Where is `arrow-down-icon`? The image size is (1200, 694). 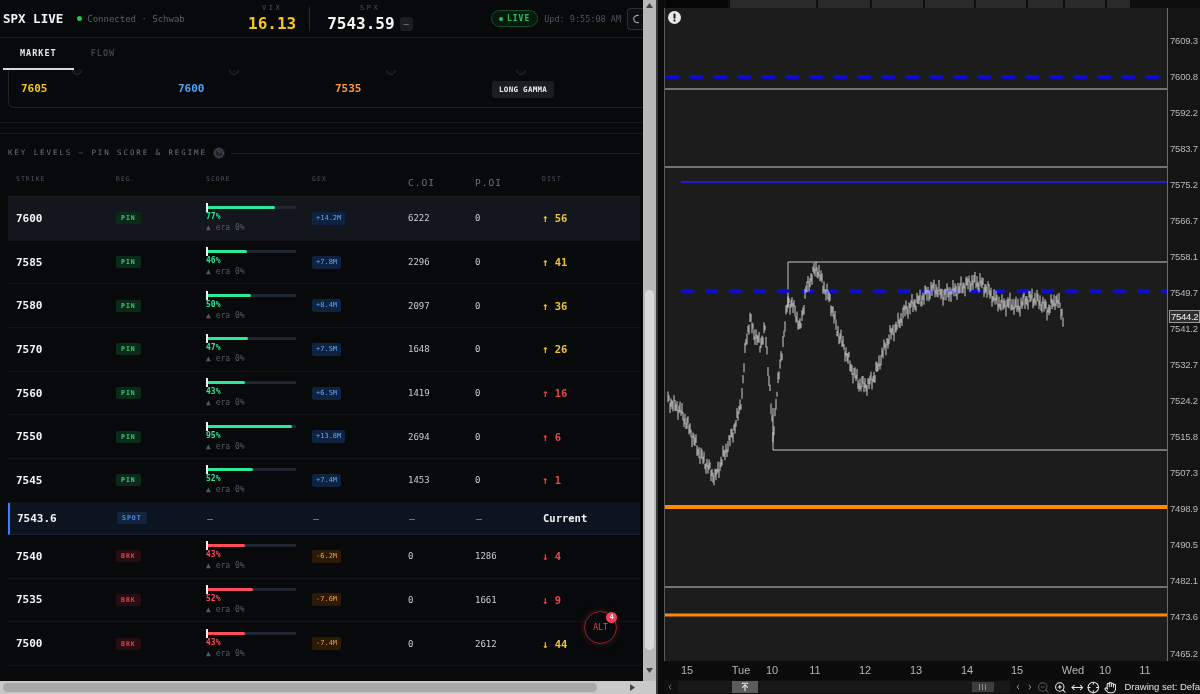 arrow-down-icon is located at coordinates (649, 670).